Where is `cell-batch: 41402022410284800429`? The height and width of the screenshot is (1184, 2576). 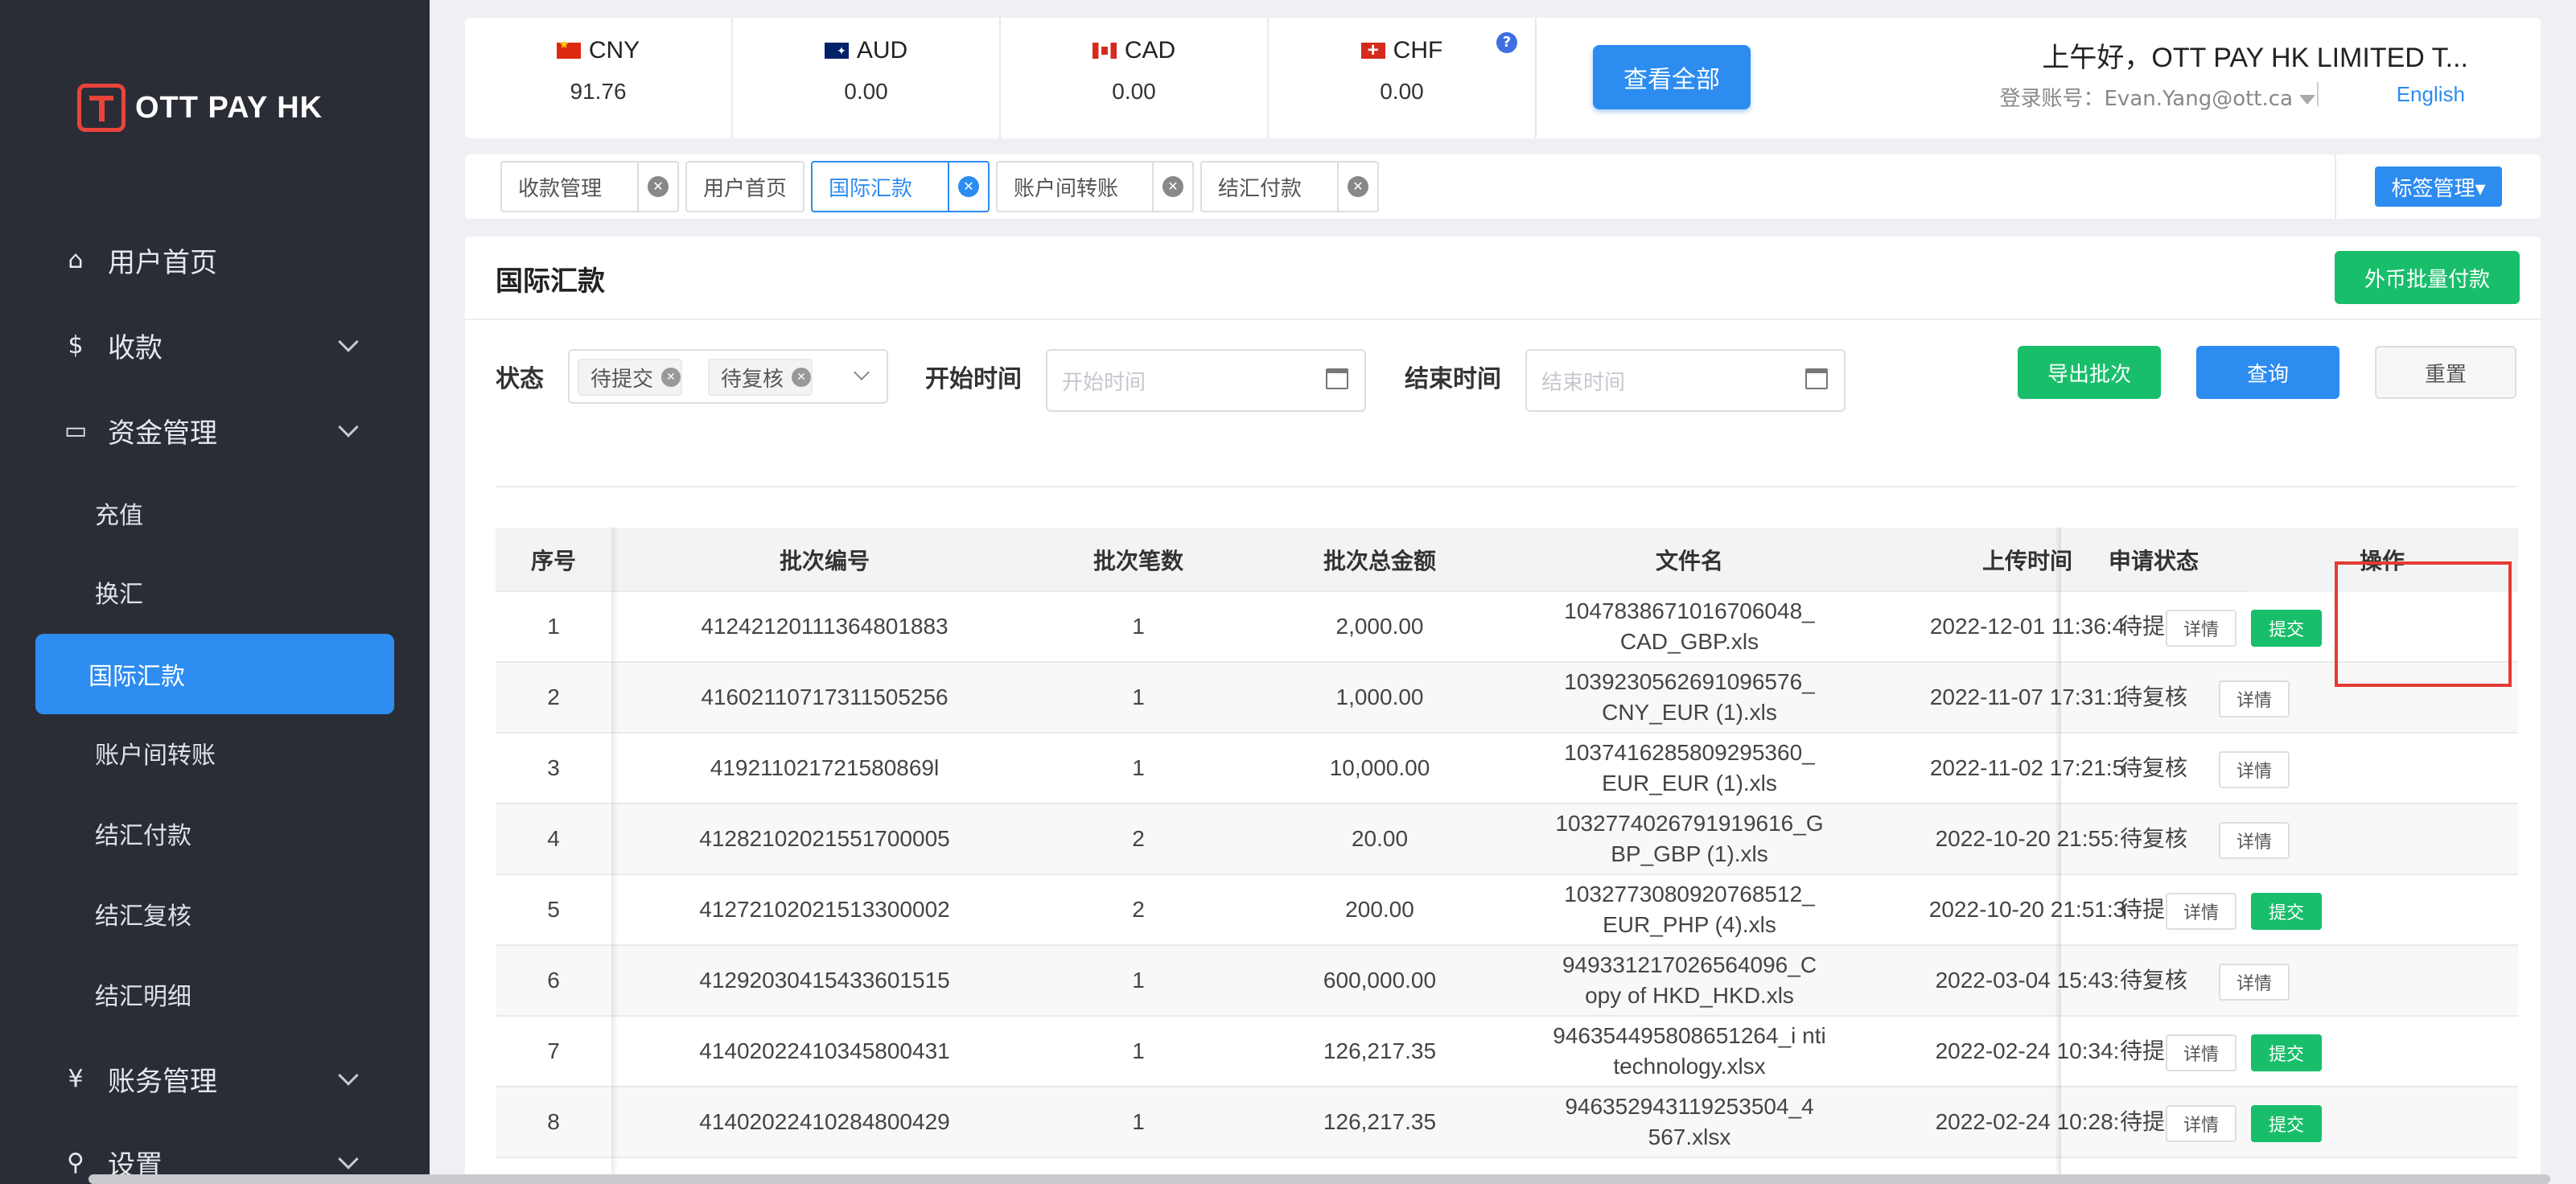 cell-batch: 41402022410284800429 is located at coordinates (824, 1121).